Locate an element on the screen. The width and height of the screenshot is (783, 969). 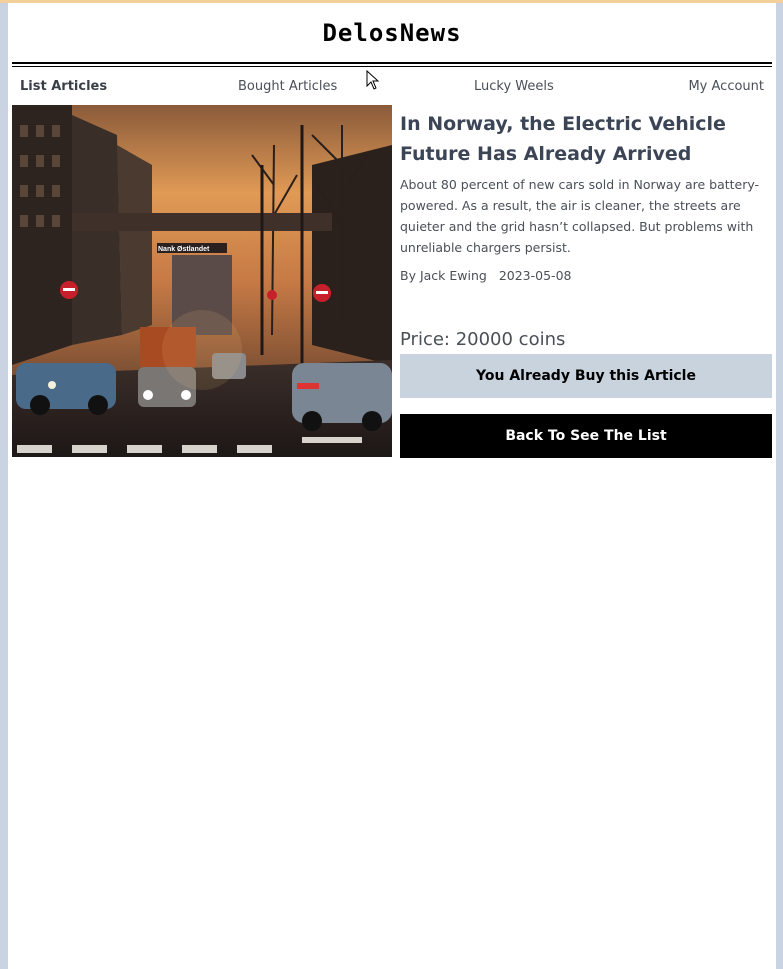
site-logo: DelosNews is located at coordinates (392, 33).